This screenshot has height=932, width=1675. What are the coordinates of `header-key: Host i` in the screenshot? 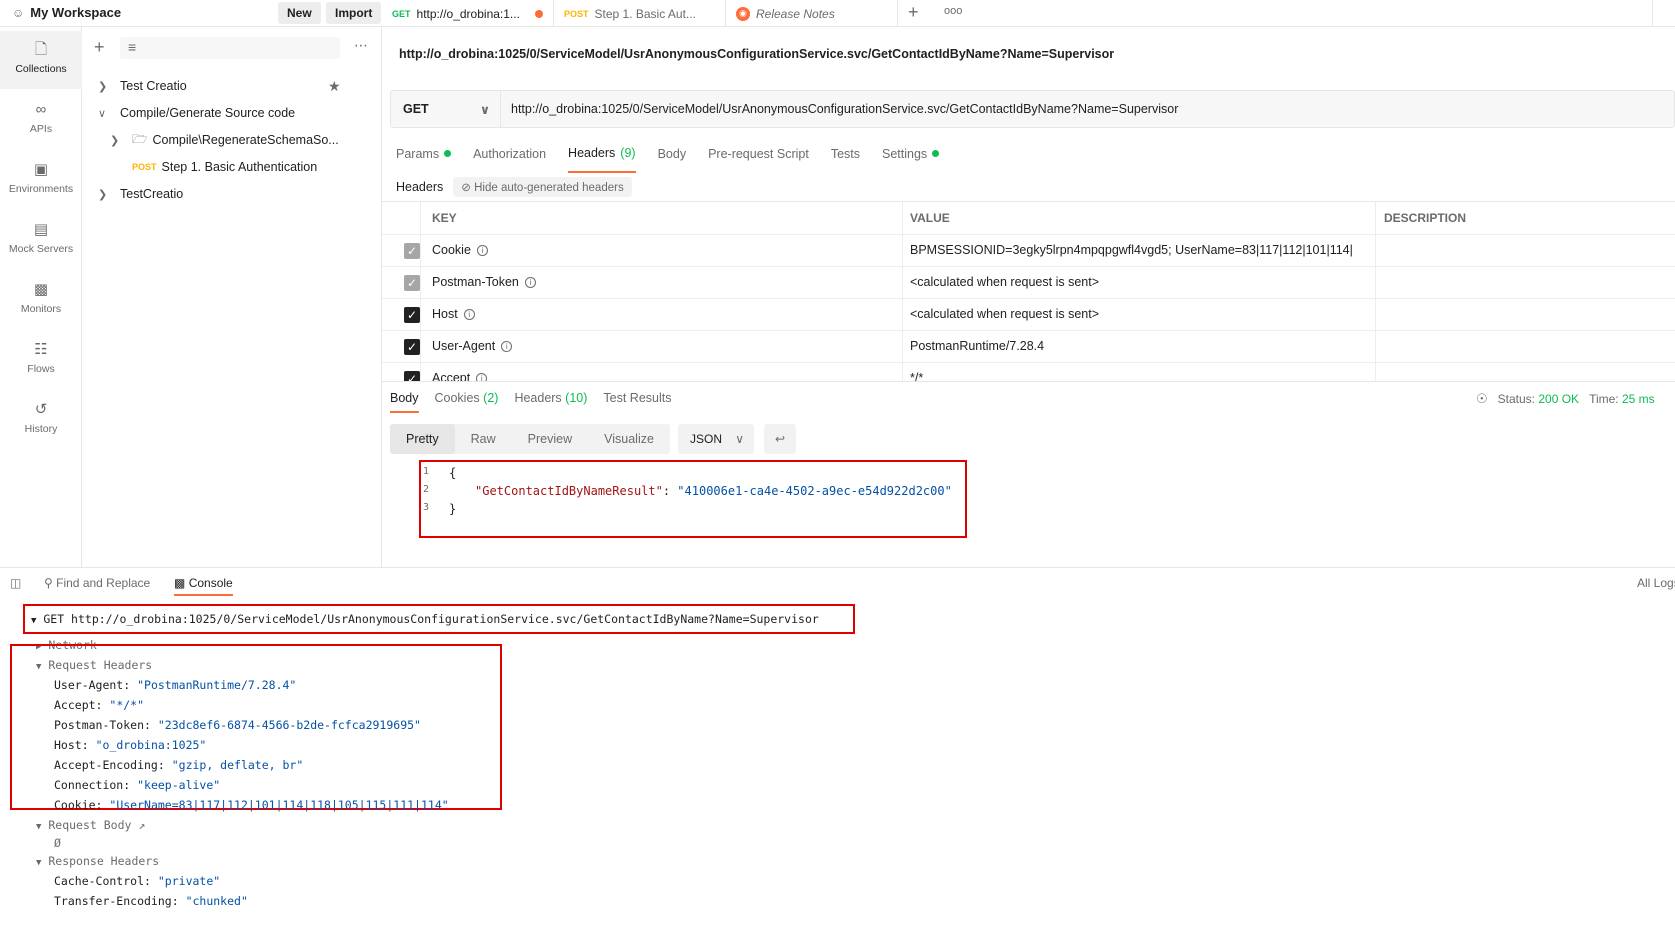 It's located at (453, 314).